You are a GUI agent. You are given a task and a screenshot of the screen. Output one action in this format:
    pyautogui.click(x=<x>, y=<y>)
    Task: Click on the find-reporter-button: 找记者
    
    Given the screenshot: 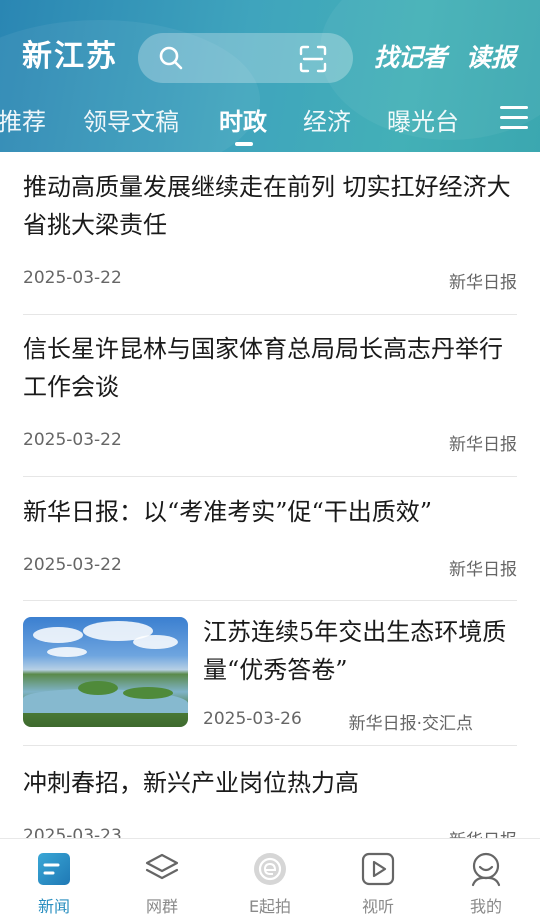 What is the action you would take?
    pyautogui.click(x=410, y=58)
    